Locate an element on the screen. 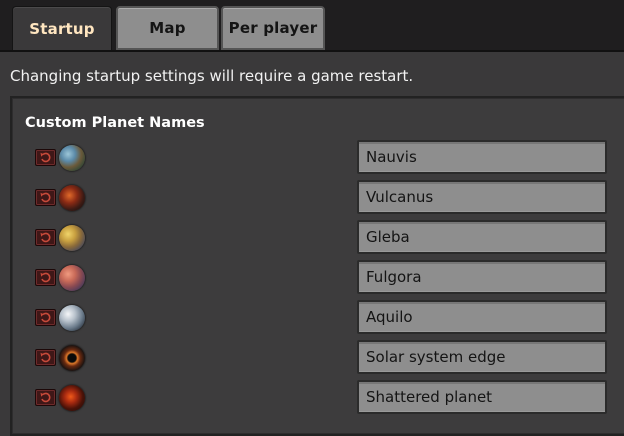 The width and height of the screenshot is (624, 436). section-title: Custom Planet Names is located at coordinates (115, 123).